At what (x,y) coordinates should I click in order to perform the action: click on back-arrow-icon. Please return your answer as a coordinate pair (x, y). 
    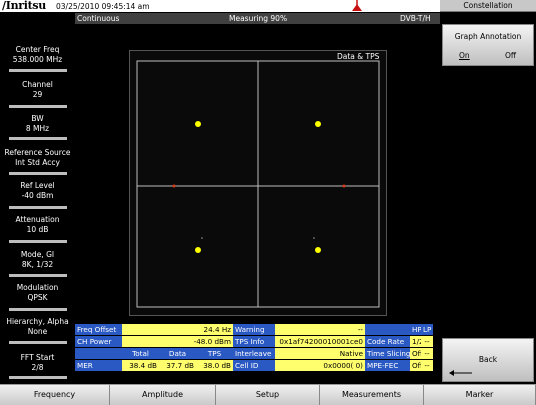
    Looking at the image, I should click on (460, 373).